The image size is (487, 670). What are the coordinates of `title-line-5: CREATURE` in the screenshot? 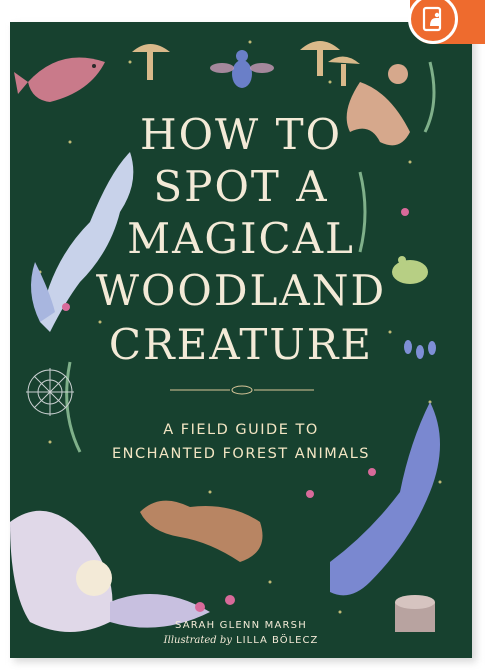 It's located at (241, 344).